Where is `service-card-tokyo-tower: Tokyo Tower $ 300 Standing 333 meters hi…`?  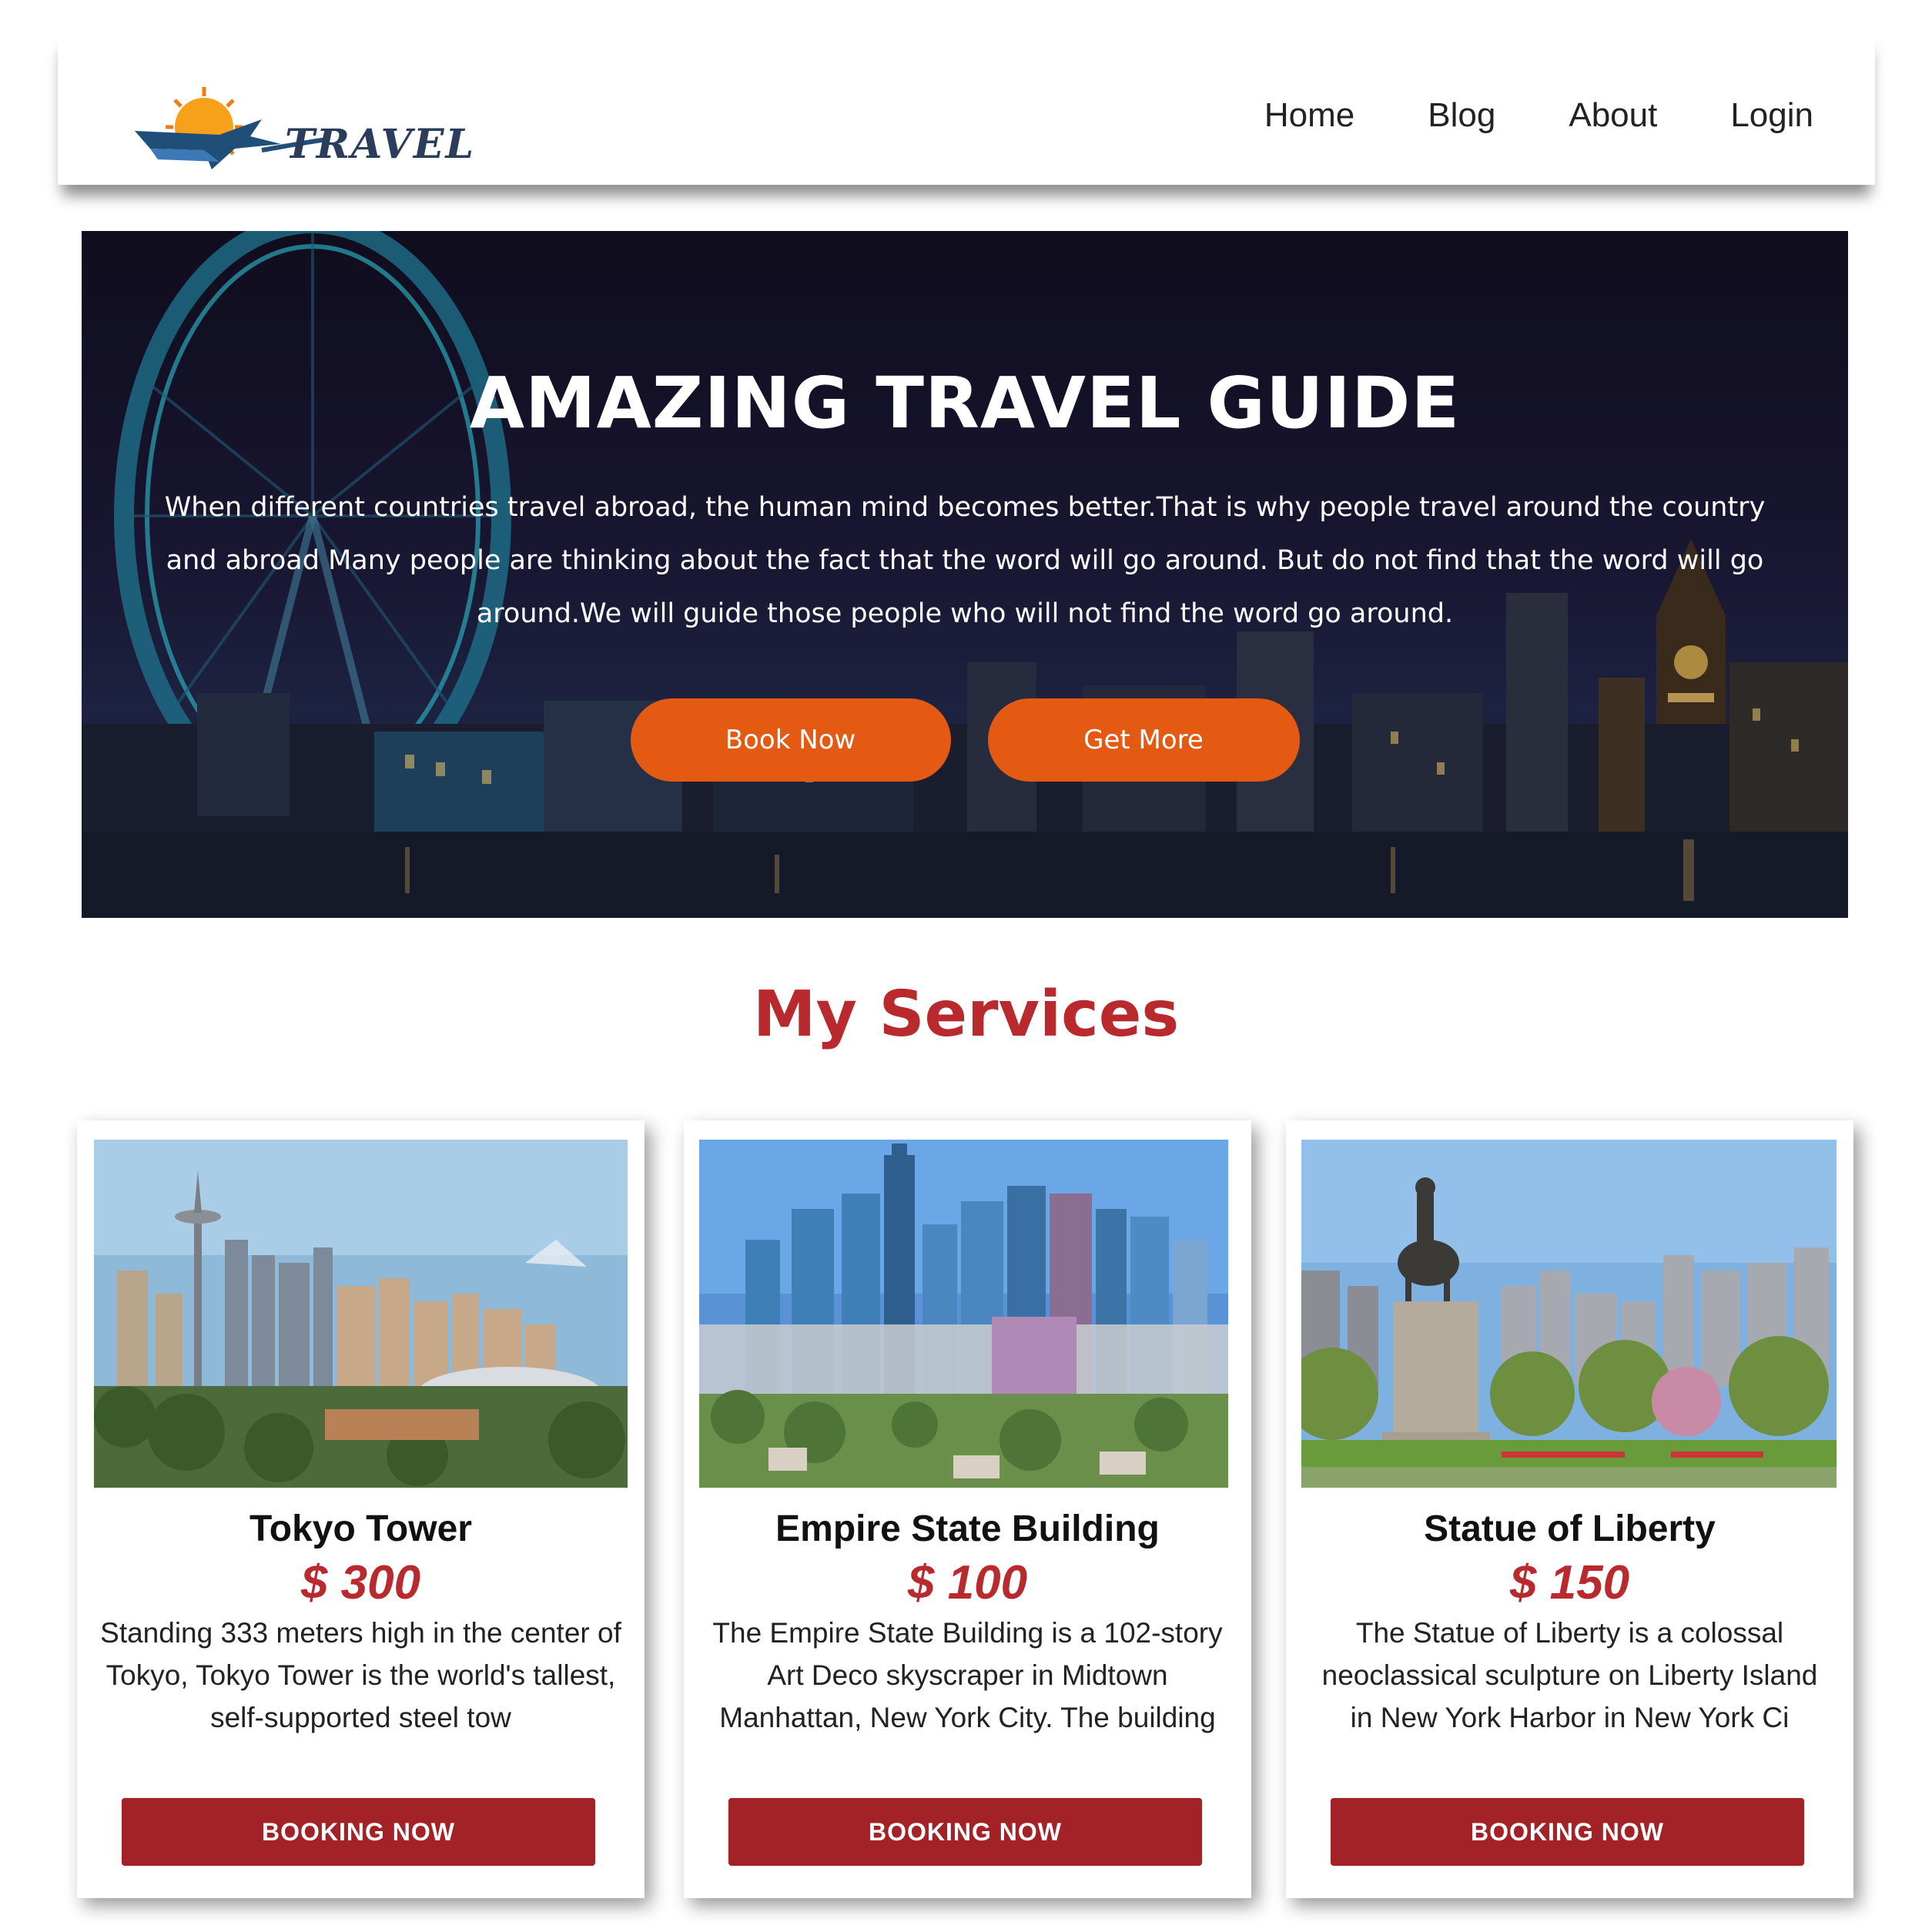 service-card-tokyo-tower: Tokyo Tower $ 300 Standing 333 meters hi… is located at coordinates (361, 1509).